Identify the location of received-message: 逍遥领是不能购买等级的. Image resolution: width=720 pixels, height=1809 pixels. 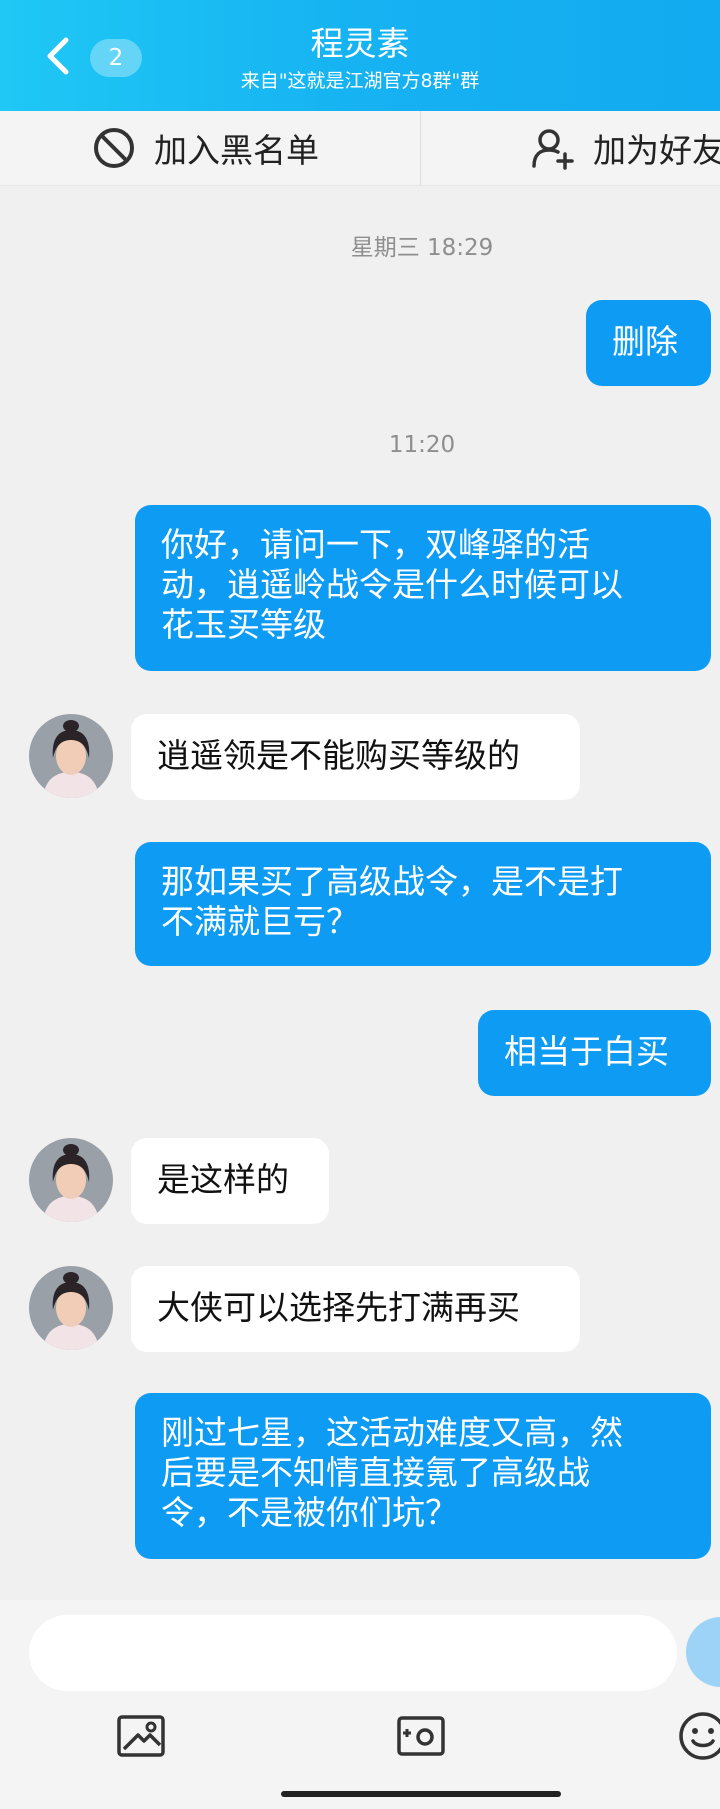
(355, 757).